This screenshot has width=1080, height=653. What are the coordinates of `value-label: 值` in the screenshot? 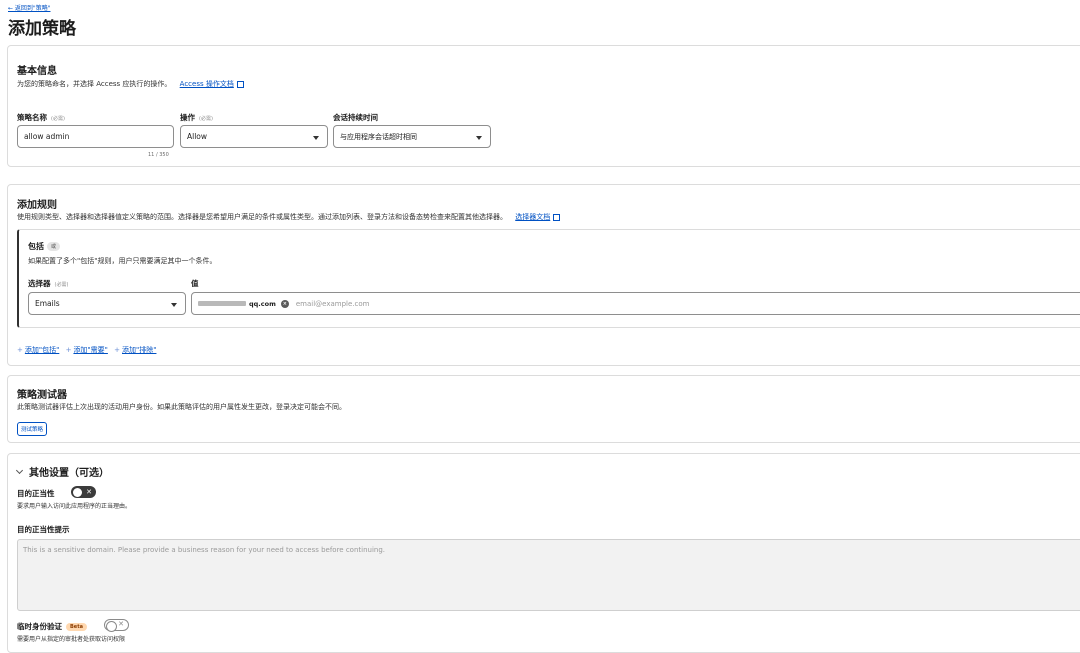 It's located at (195, 283).